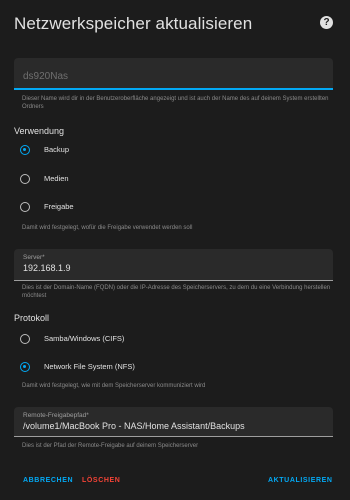  Describe the element at coordinates (84, 338) in the screenshot. I see `radio-label-cifs: Samba/Windows (CIFS)` at that location.